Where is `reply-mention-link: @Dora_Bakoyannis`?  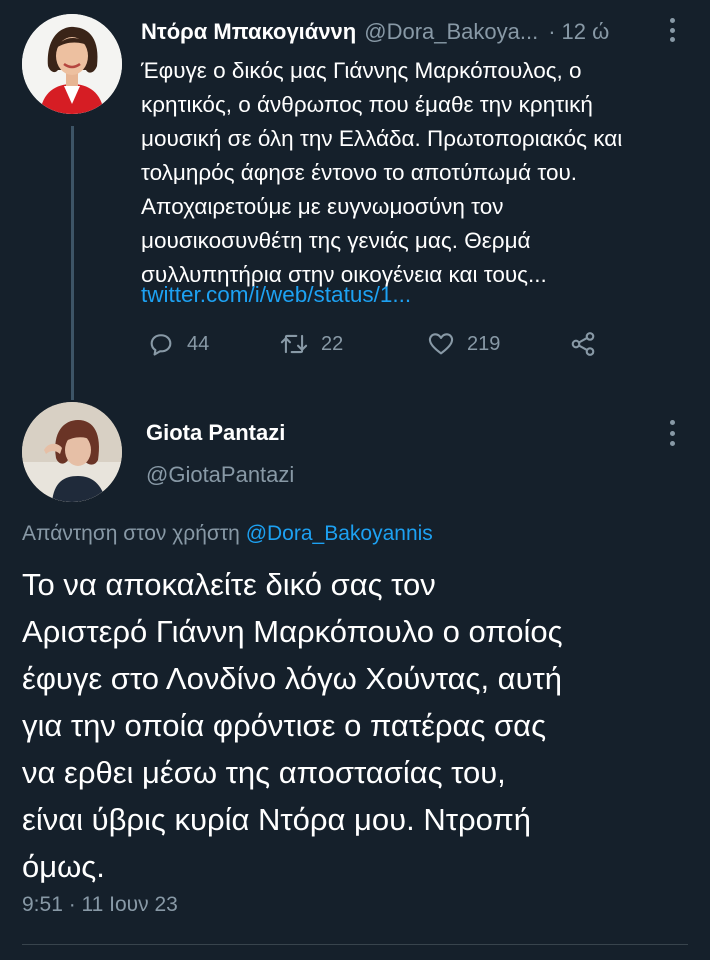 reply-mention-link: @Dora_Bakoyannis is located at coordinates (339, 533).